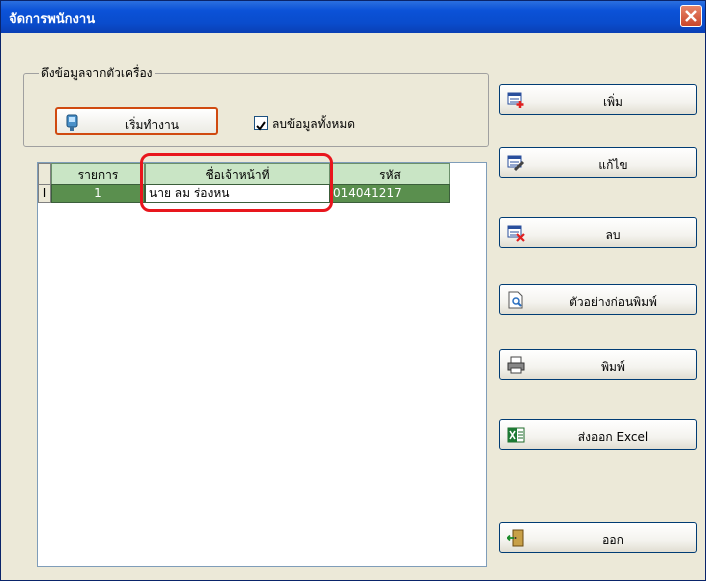 Image resolution: width=706 pixels, height=581 pixels. Describe the element at coordinates (390, 174) in the screenshot. I see `column-header-code: รหัส` at that location.